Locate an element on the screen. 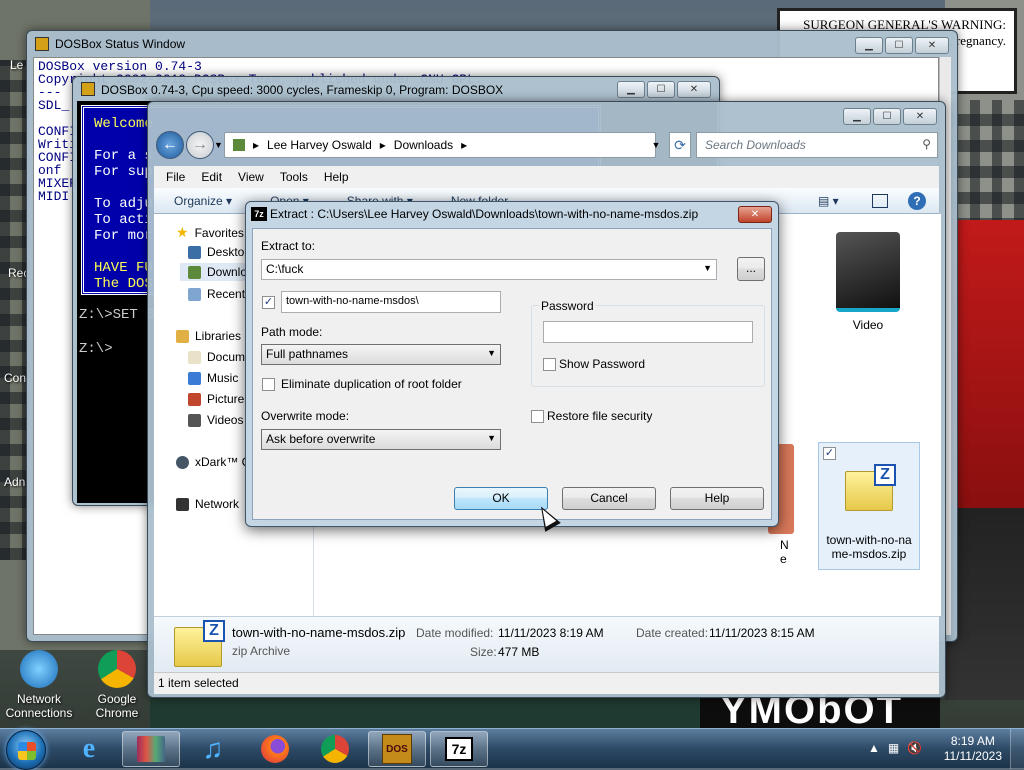  address-history-dropdown: ▼ is located at coordinates (656, 145).